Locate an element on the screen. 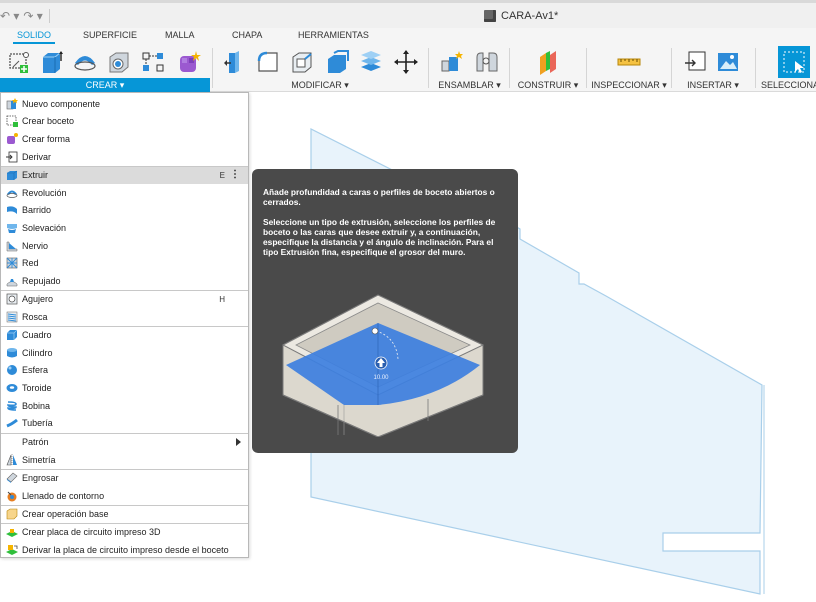 The image size is (816, 602). menu-item-extruir: Extruir E ⋮ is located at coordinates (124, 175).